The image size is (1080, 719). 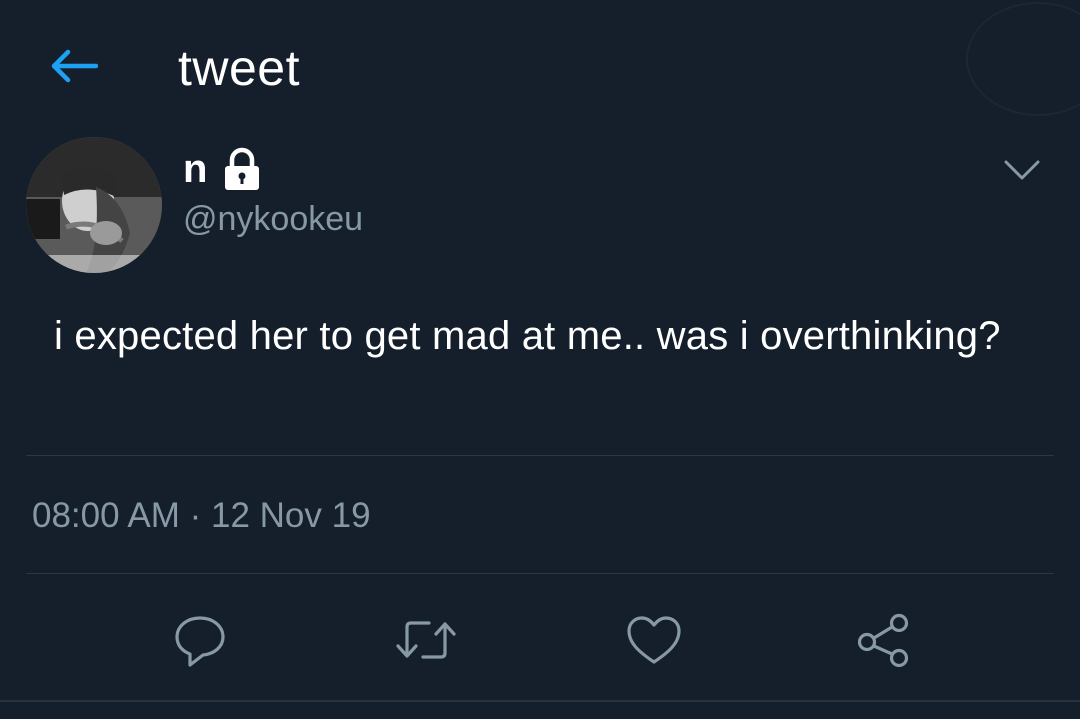 I want to click on tweet-menu-button, so click(x=1022, y=170).